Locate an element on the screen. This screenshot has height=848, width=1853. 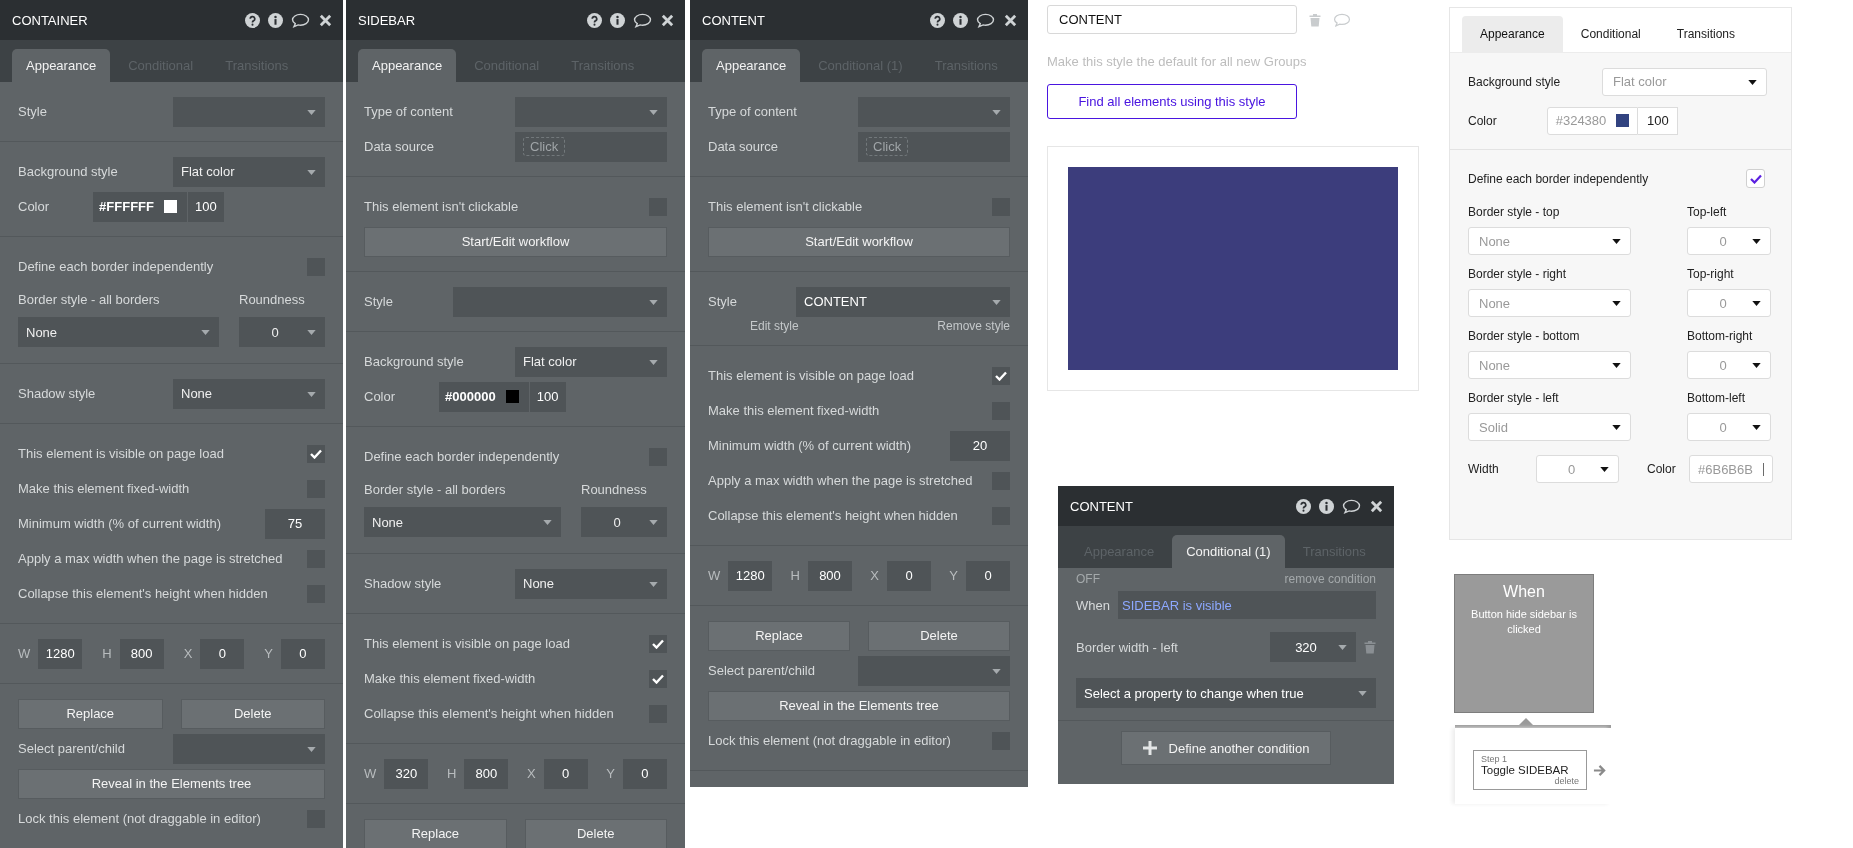
find-elements-button: Find all elements using this style is located at coordinates (1172, 101).